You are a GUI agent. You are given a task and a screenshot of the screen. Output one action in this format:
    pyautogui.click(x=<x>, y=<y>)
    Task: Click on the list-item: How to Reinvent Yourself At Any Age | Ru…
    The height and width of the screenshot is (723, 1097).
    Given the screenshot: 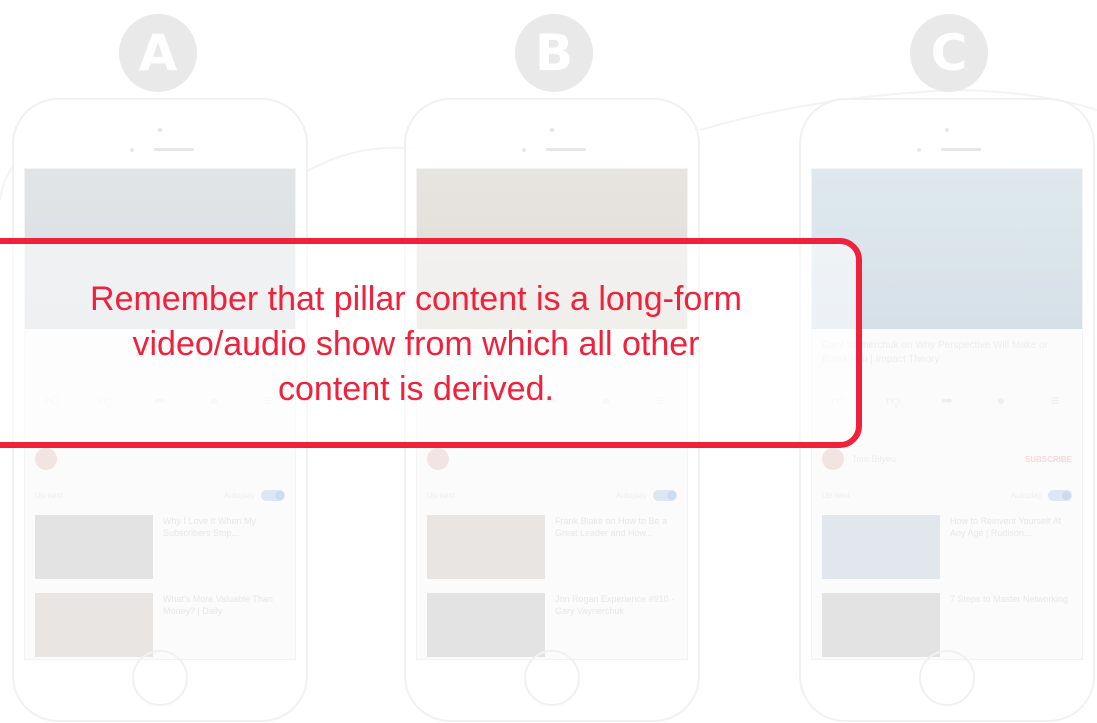 What is the action you would take?
    pyautogui.click(x=947, y=547)
    